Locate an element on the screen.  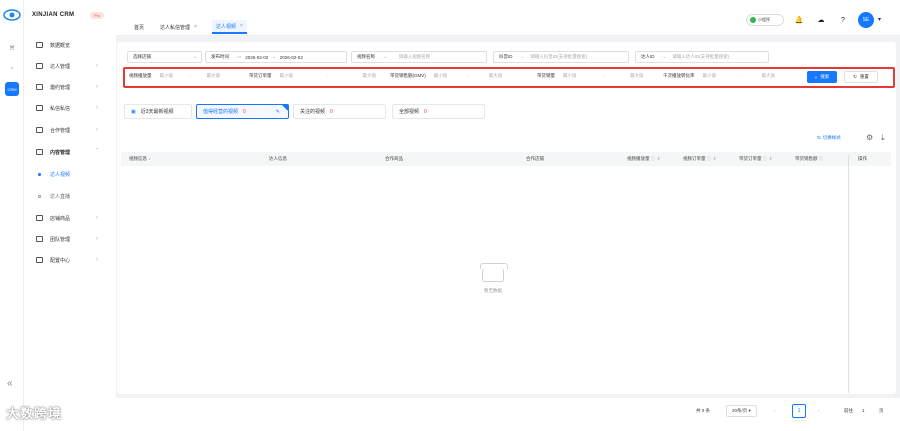
range-conversion: 千次播放转化率 最小值 - 最大值 is located at coordinates (719, 76).